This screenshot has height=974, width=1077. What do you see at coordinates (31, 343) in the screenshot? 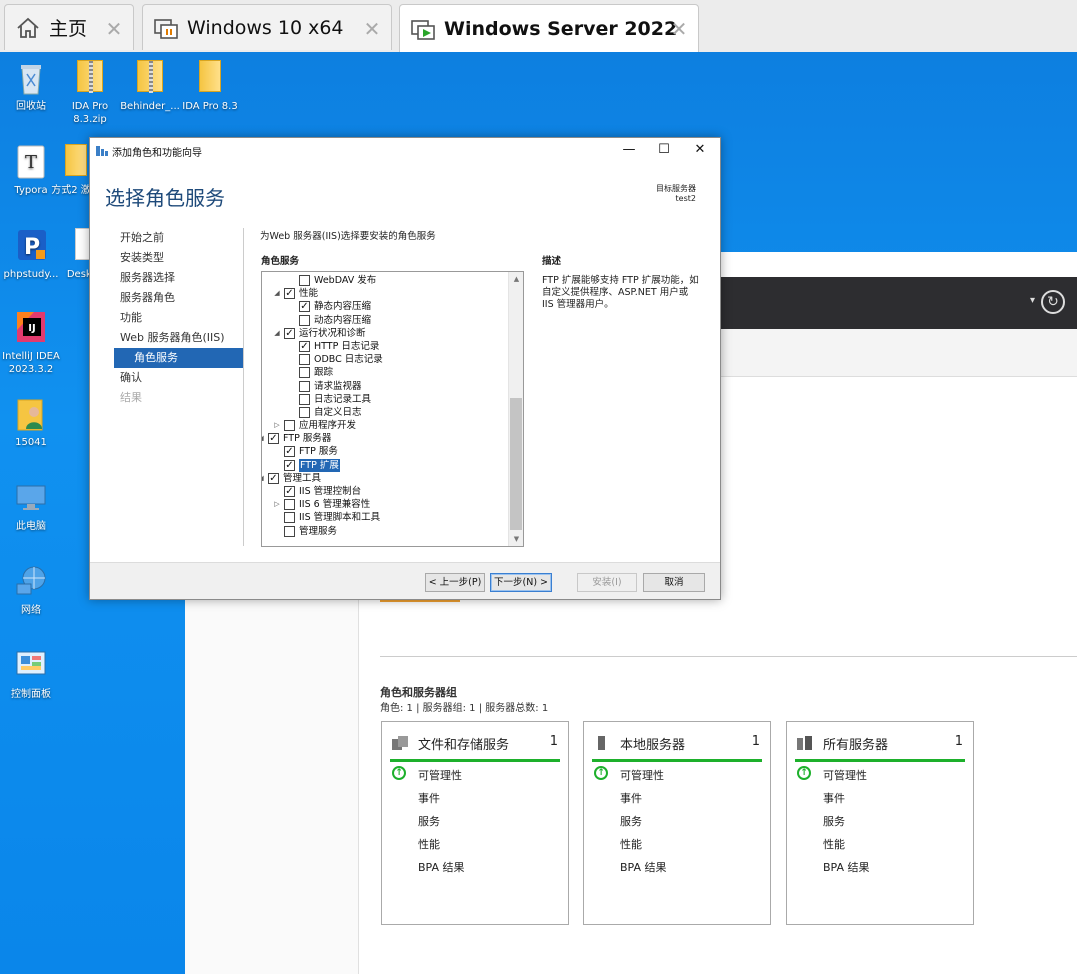
I see `desktop-icon-intellij: IJ IntelliJ IDEA 2023.3.2` at bounding box center [31, 343].